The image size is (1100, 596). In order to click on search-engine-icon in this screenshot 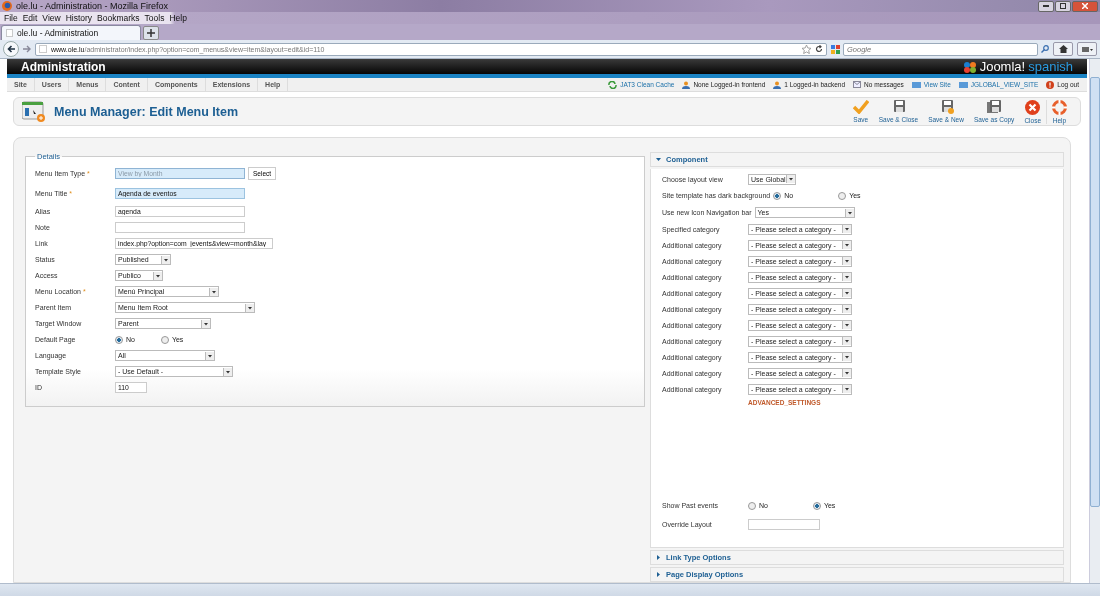, I will do `click(835, 49)`.